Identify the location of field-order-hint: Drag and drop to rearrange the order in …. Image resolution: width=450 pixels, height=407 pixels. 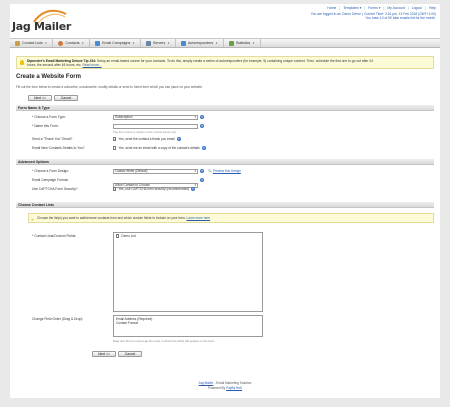
(164, 341).